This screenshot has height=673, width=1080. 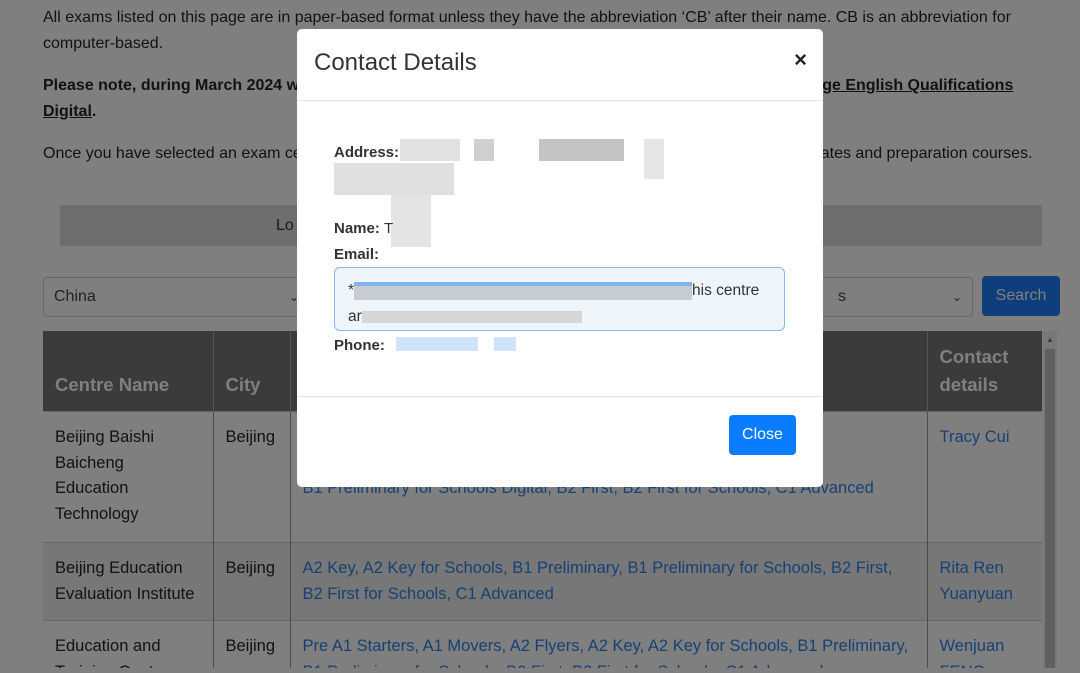 What do you see at coordinates (762, 435) in the screenshot?
I see `close-button: Close` at bounding box center [762, 435].